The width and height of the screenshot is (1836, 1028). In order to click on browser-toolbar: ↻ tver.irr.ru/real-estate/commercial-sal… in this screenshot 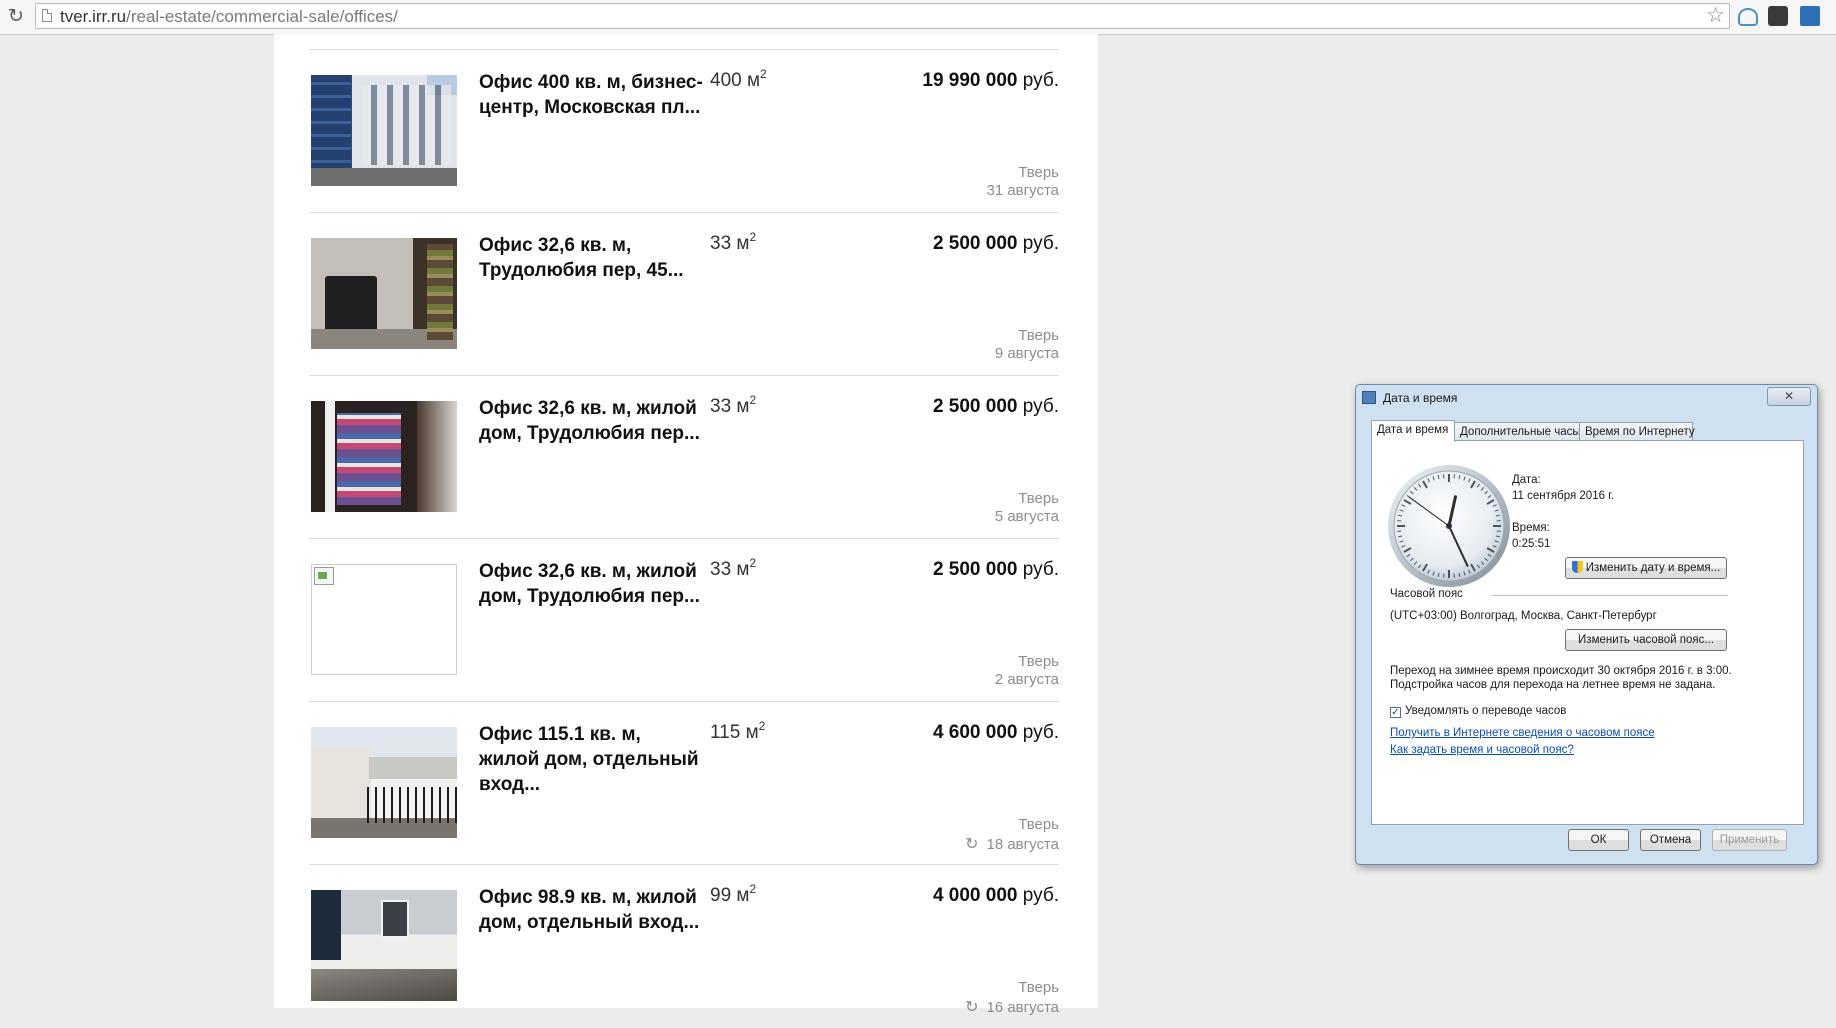, I will do `click(918, 17)`.